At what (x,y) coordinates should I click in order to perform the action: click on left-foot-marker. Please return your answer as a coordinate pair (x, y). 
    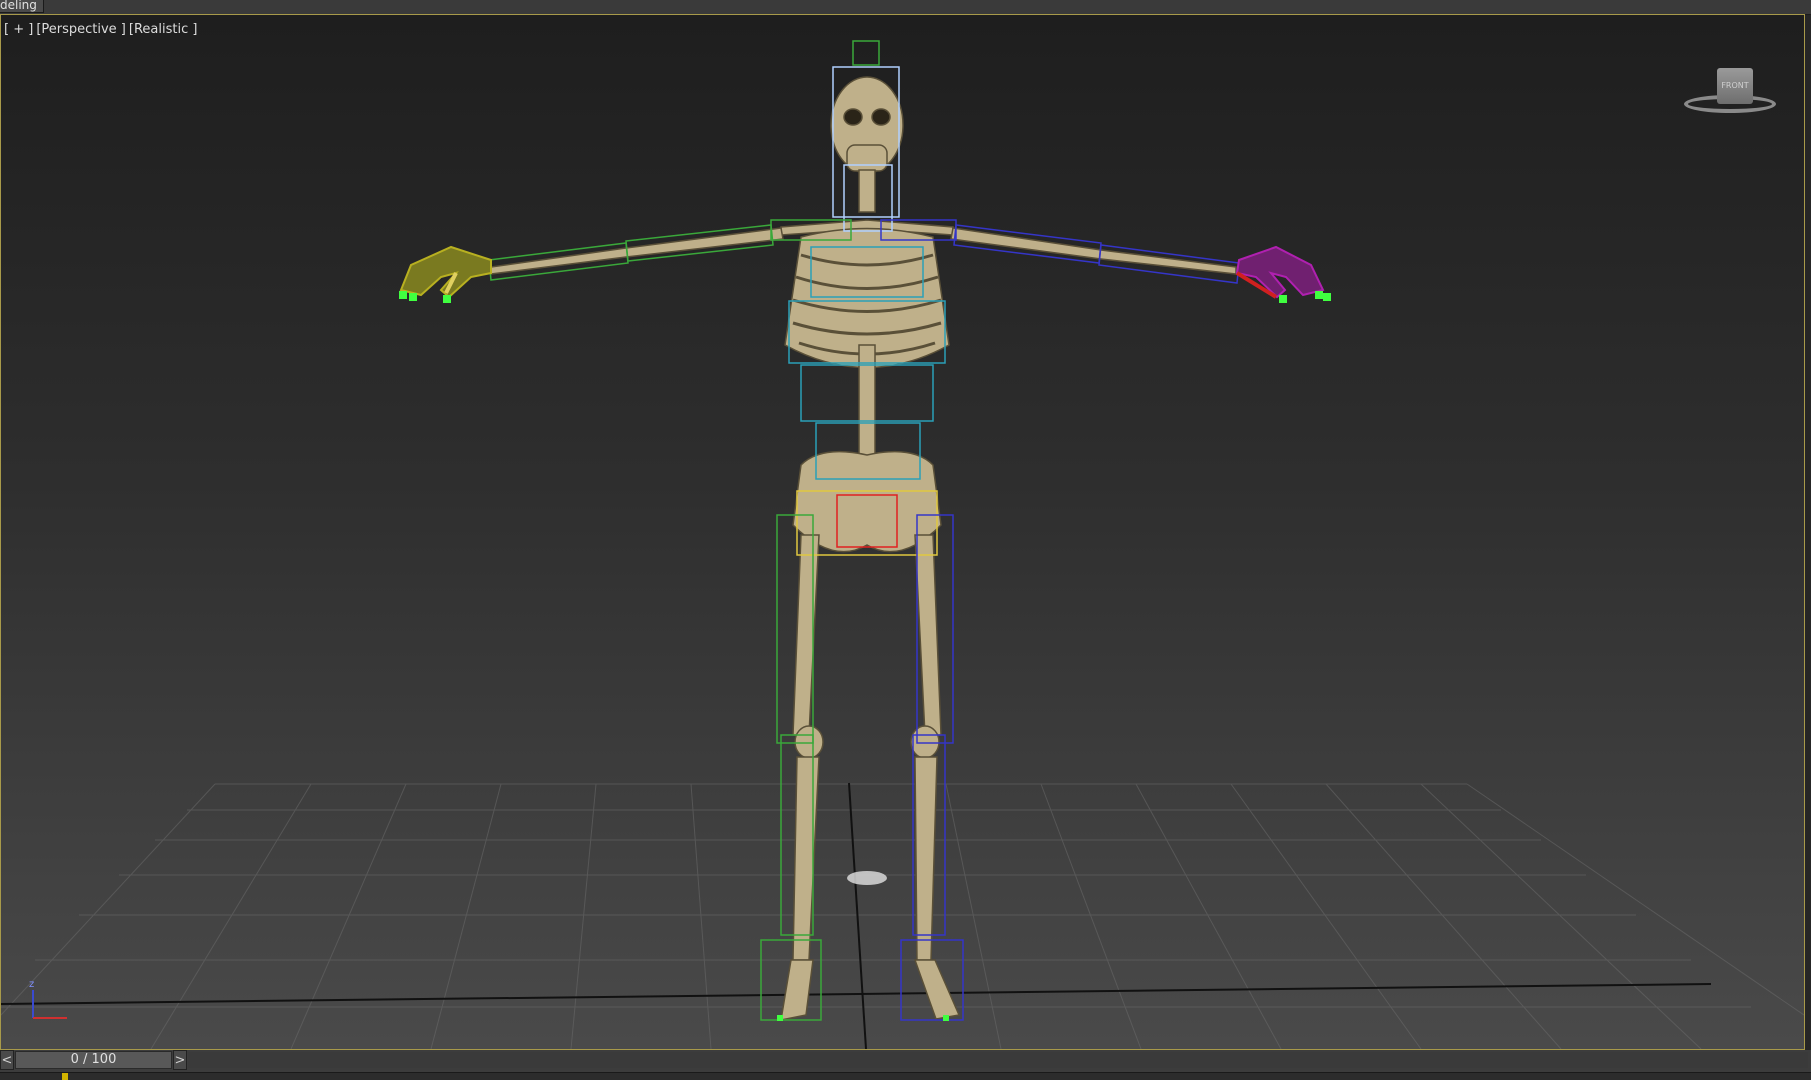
    Looking at the image, I should click on (780, 1018).